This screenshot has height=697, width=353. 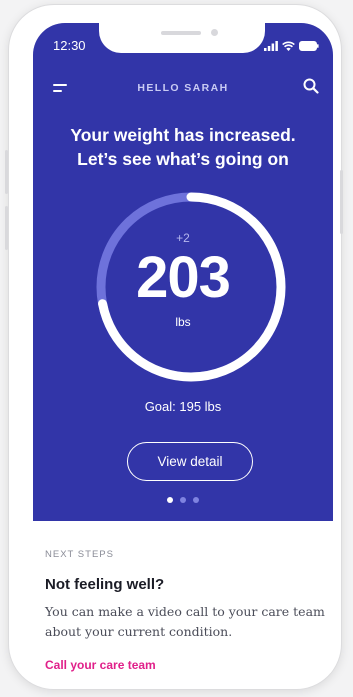 I want to click on speaker-grille, so click(x=181, y=33).